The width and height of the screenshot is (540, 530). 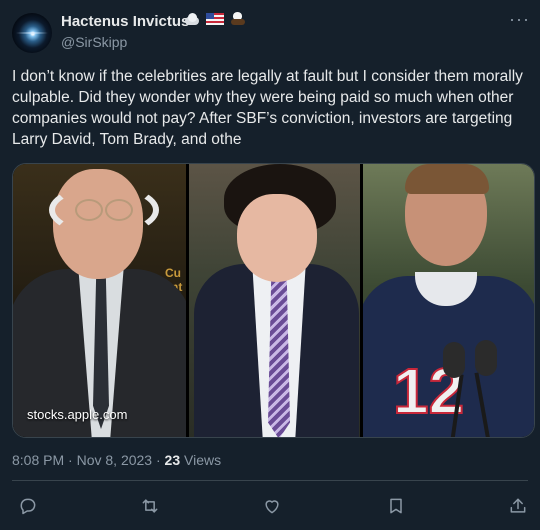 I want to click on more-options-icon: ···, so click(x=519, y=19).